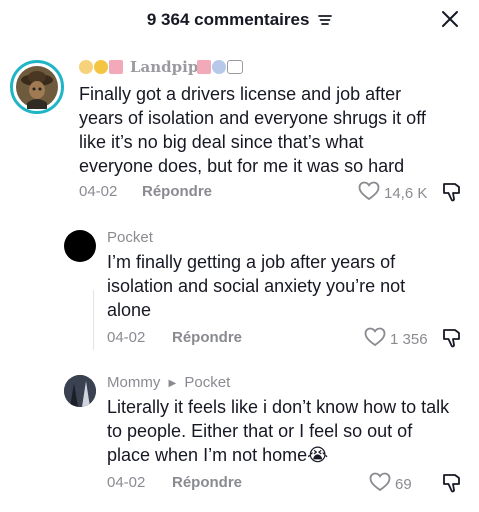 The height and width of the screenshot is (512, 479). What do you see at coordinates (450, 19) in the screenshot?
I see `close-icon` at bounding box center [450, 19].